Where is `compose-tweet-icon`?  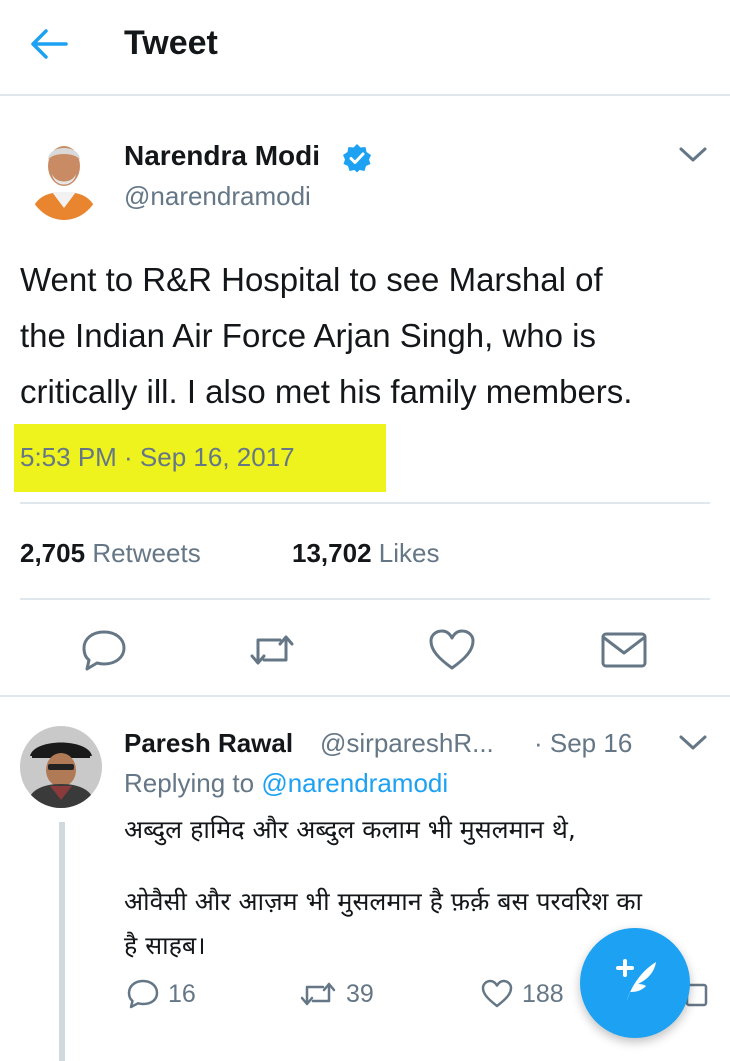
compose-tweet-icon is located at coordinates (636, 981).